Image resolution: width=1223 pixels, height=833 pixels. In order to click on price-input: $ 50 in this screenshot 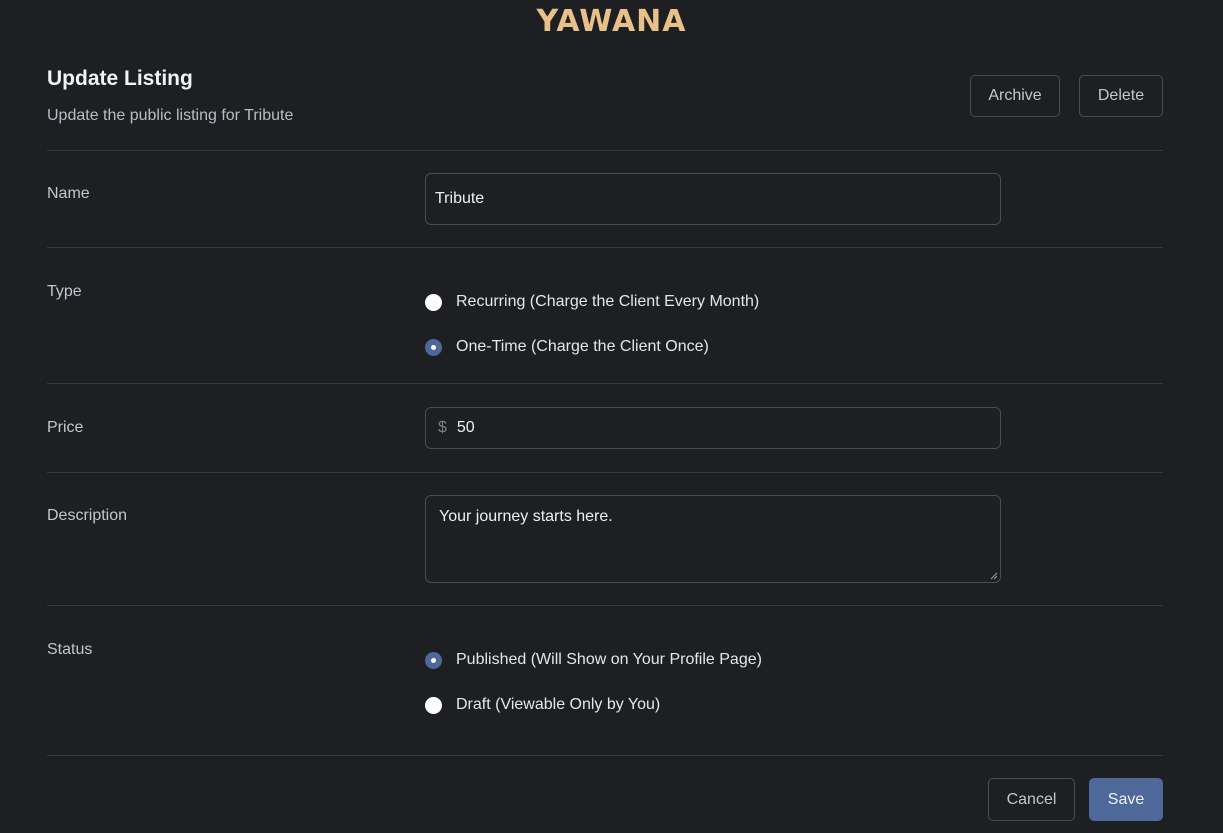, I will do `click(713, 428)`.